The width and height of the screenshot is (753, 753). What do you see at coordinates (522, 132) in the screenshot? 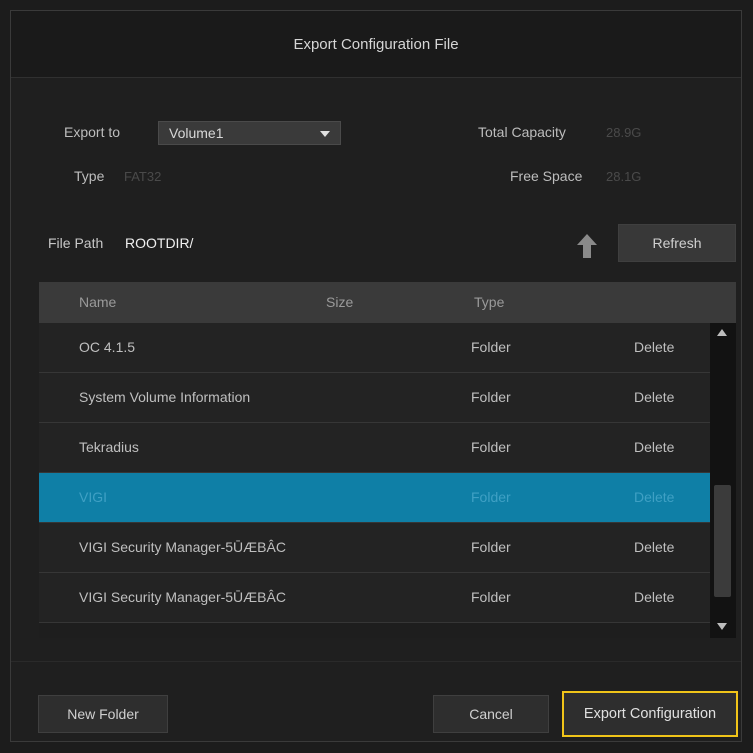
I see `total-capacity-label: Total Capacity` at bounding box center [522, 132].